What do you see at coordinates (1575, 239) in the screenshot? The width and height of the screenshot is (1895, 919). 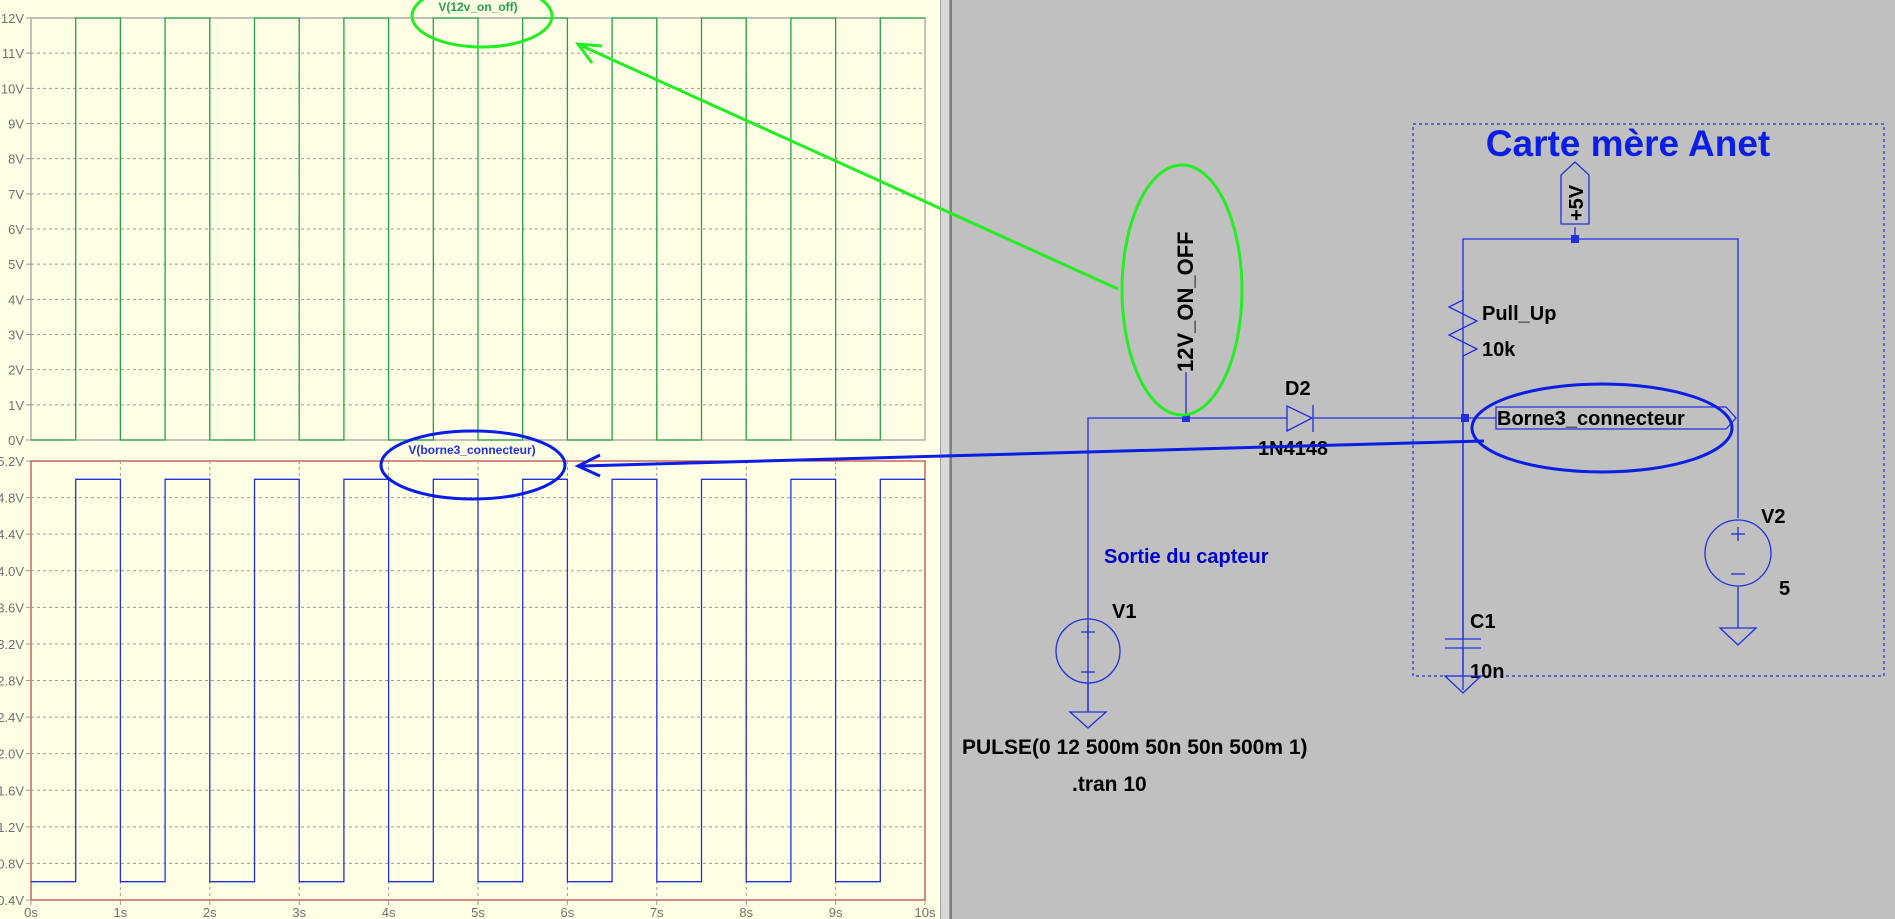 I see `junction-5v` at bounding box center [1575, 239].